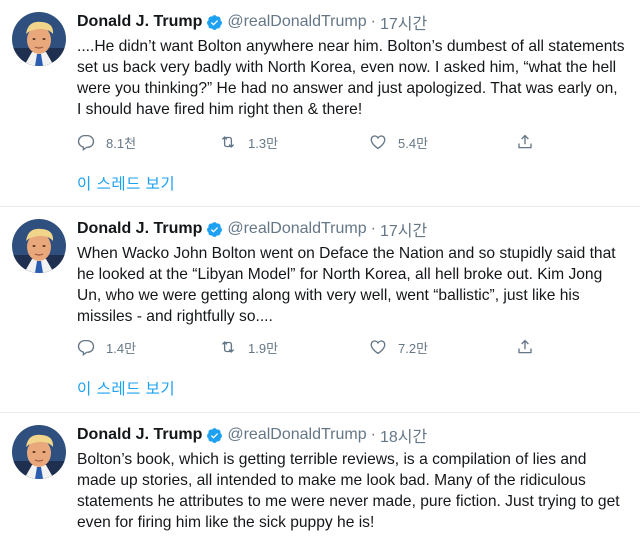  I want to click on retweet-button: 1.9만, so click(294, 347).